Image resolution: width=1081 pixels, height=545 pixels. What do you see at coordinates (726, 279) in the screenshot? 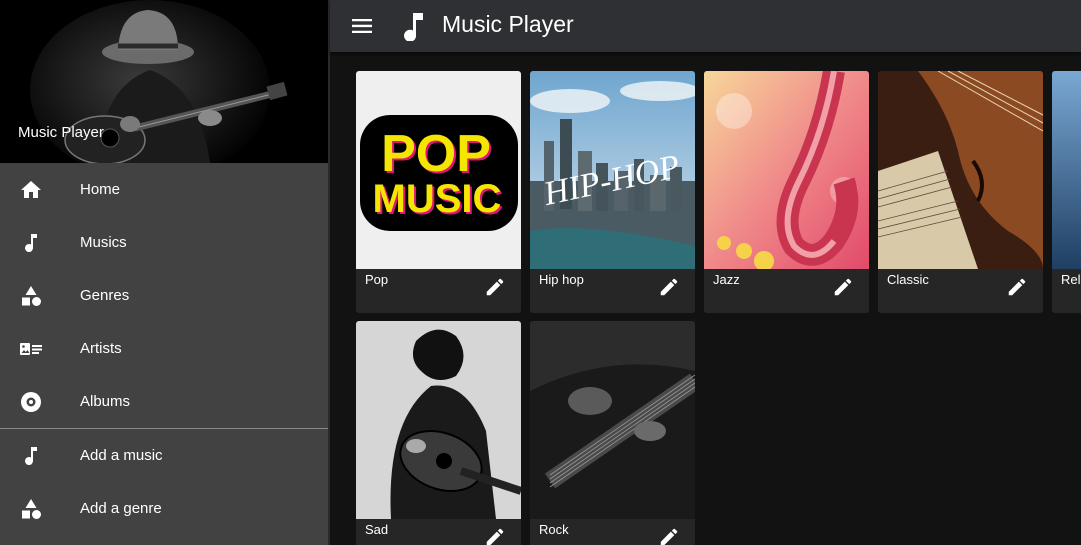
I see `genre-label: Jazz` at bounding box center [726, 279].